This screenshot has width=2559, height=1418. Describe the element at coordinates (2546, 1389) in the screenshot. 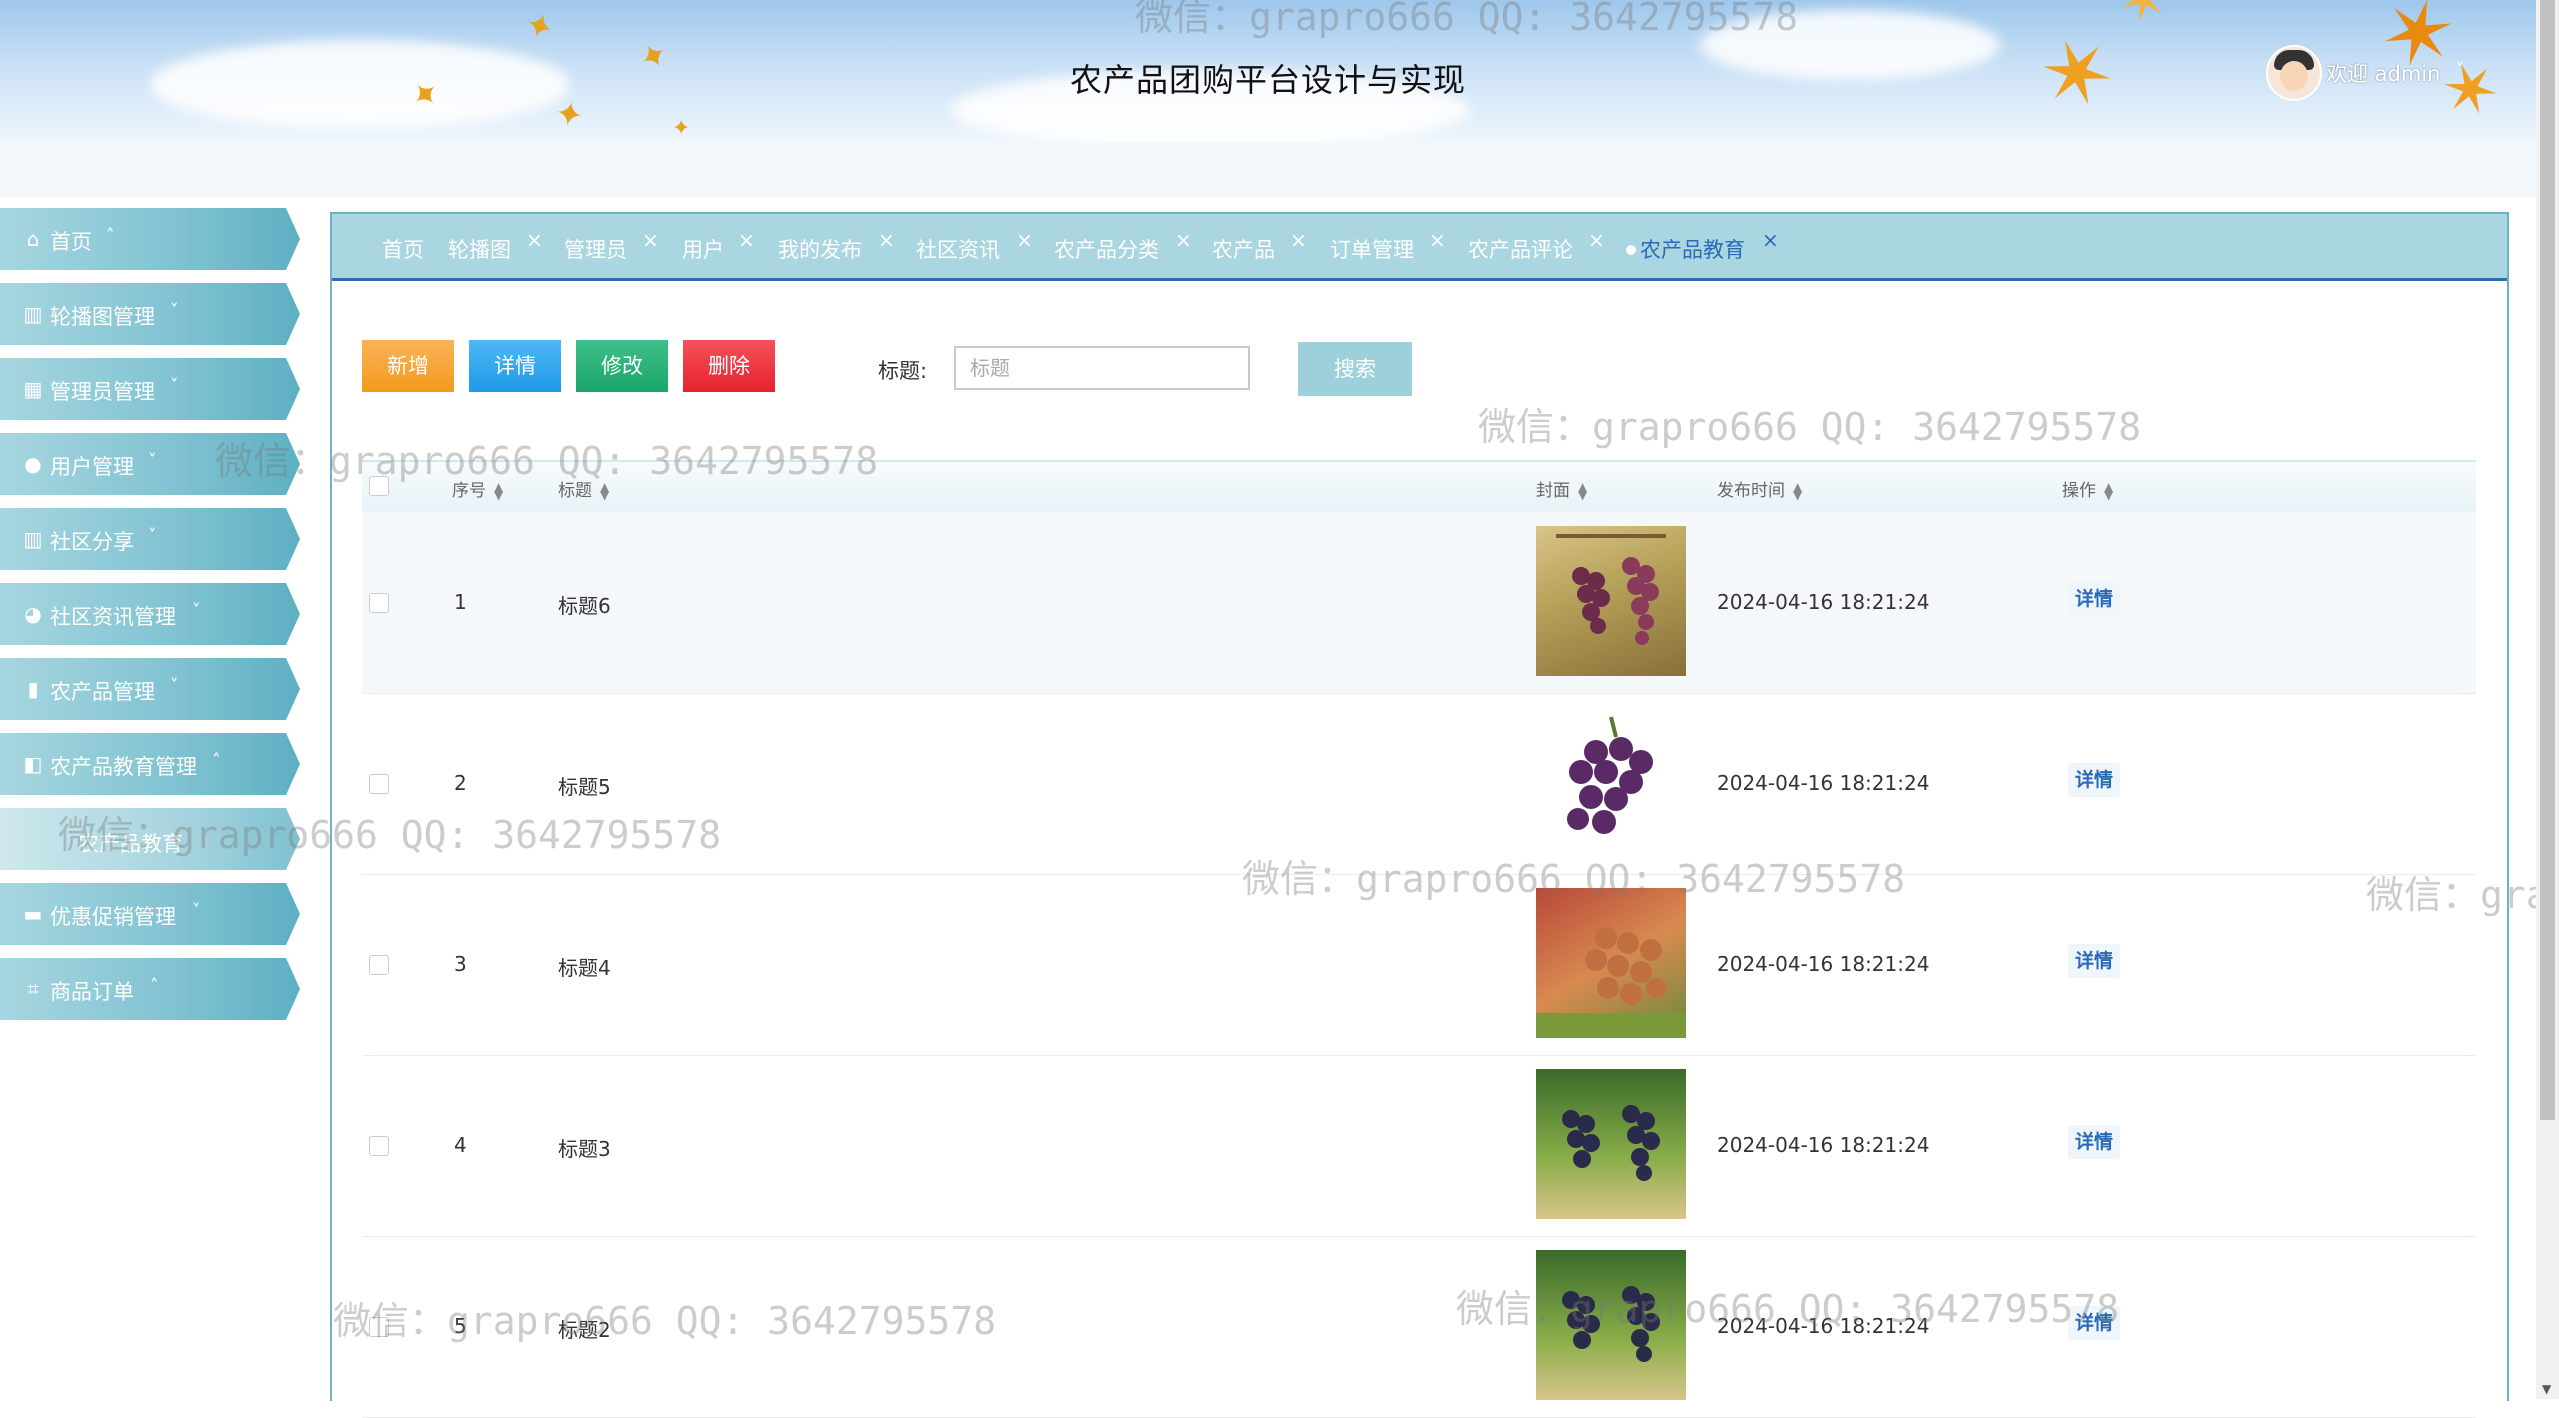

I see `scroll-down-arrow-icon: ▼` at that location.